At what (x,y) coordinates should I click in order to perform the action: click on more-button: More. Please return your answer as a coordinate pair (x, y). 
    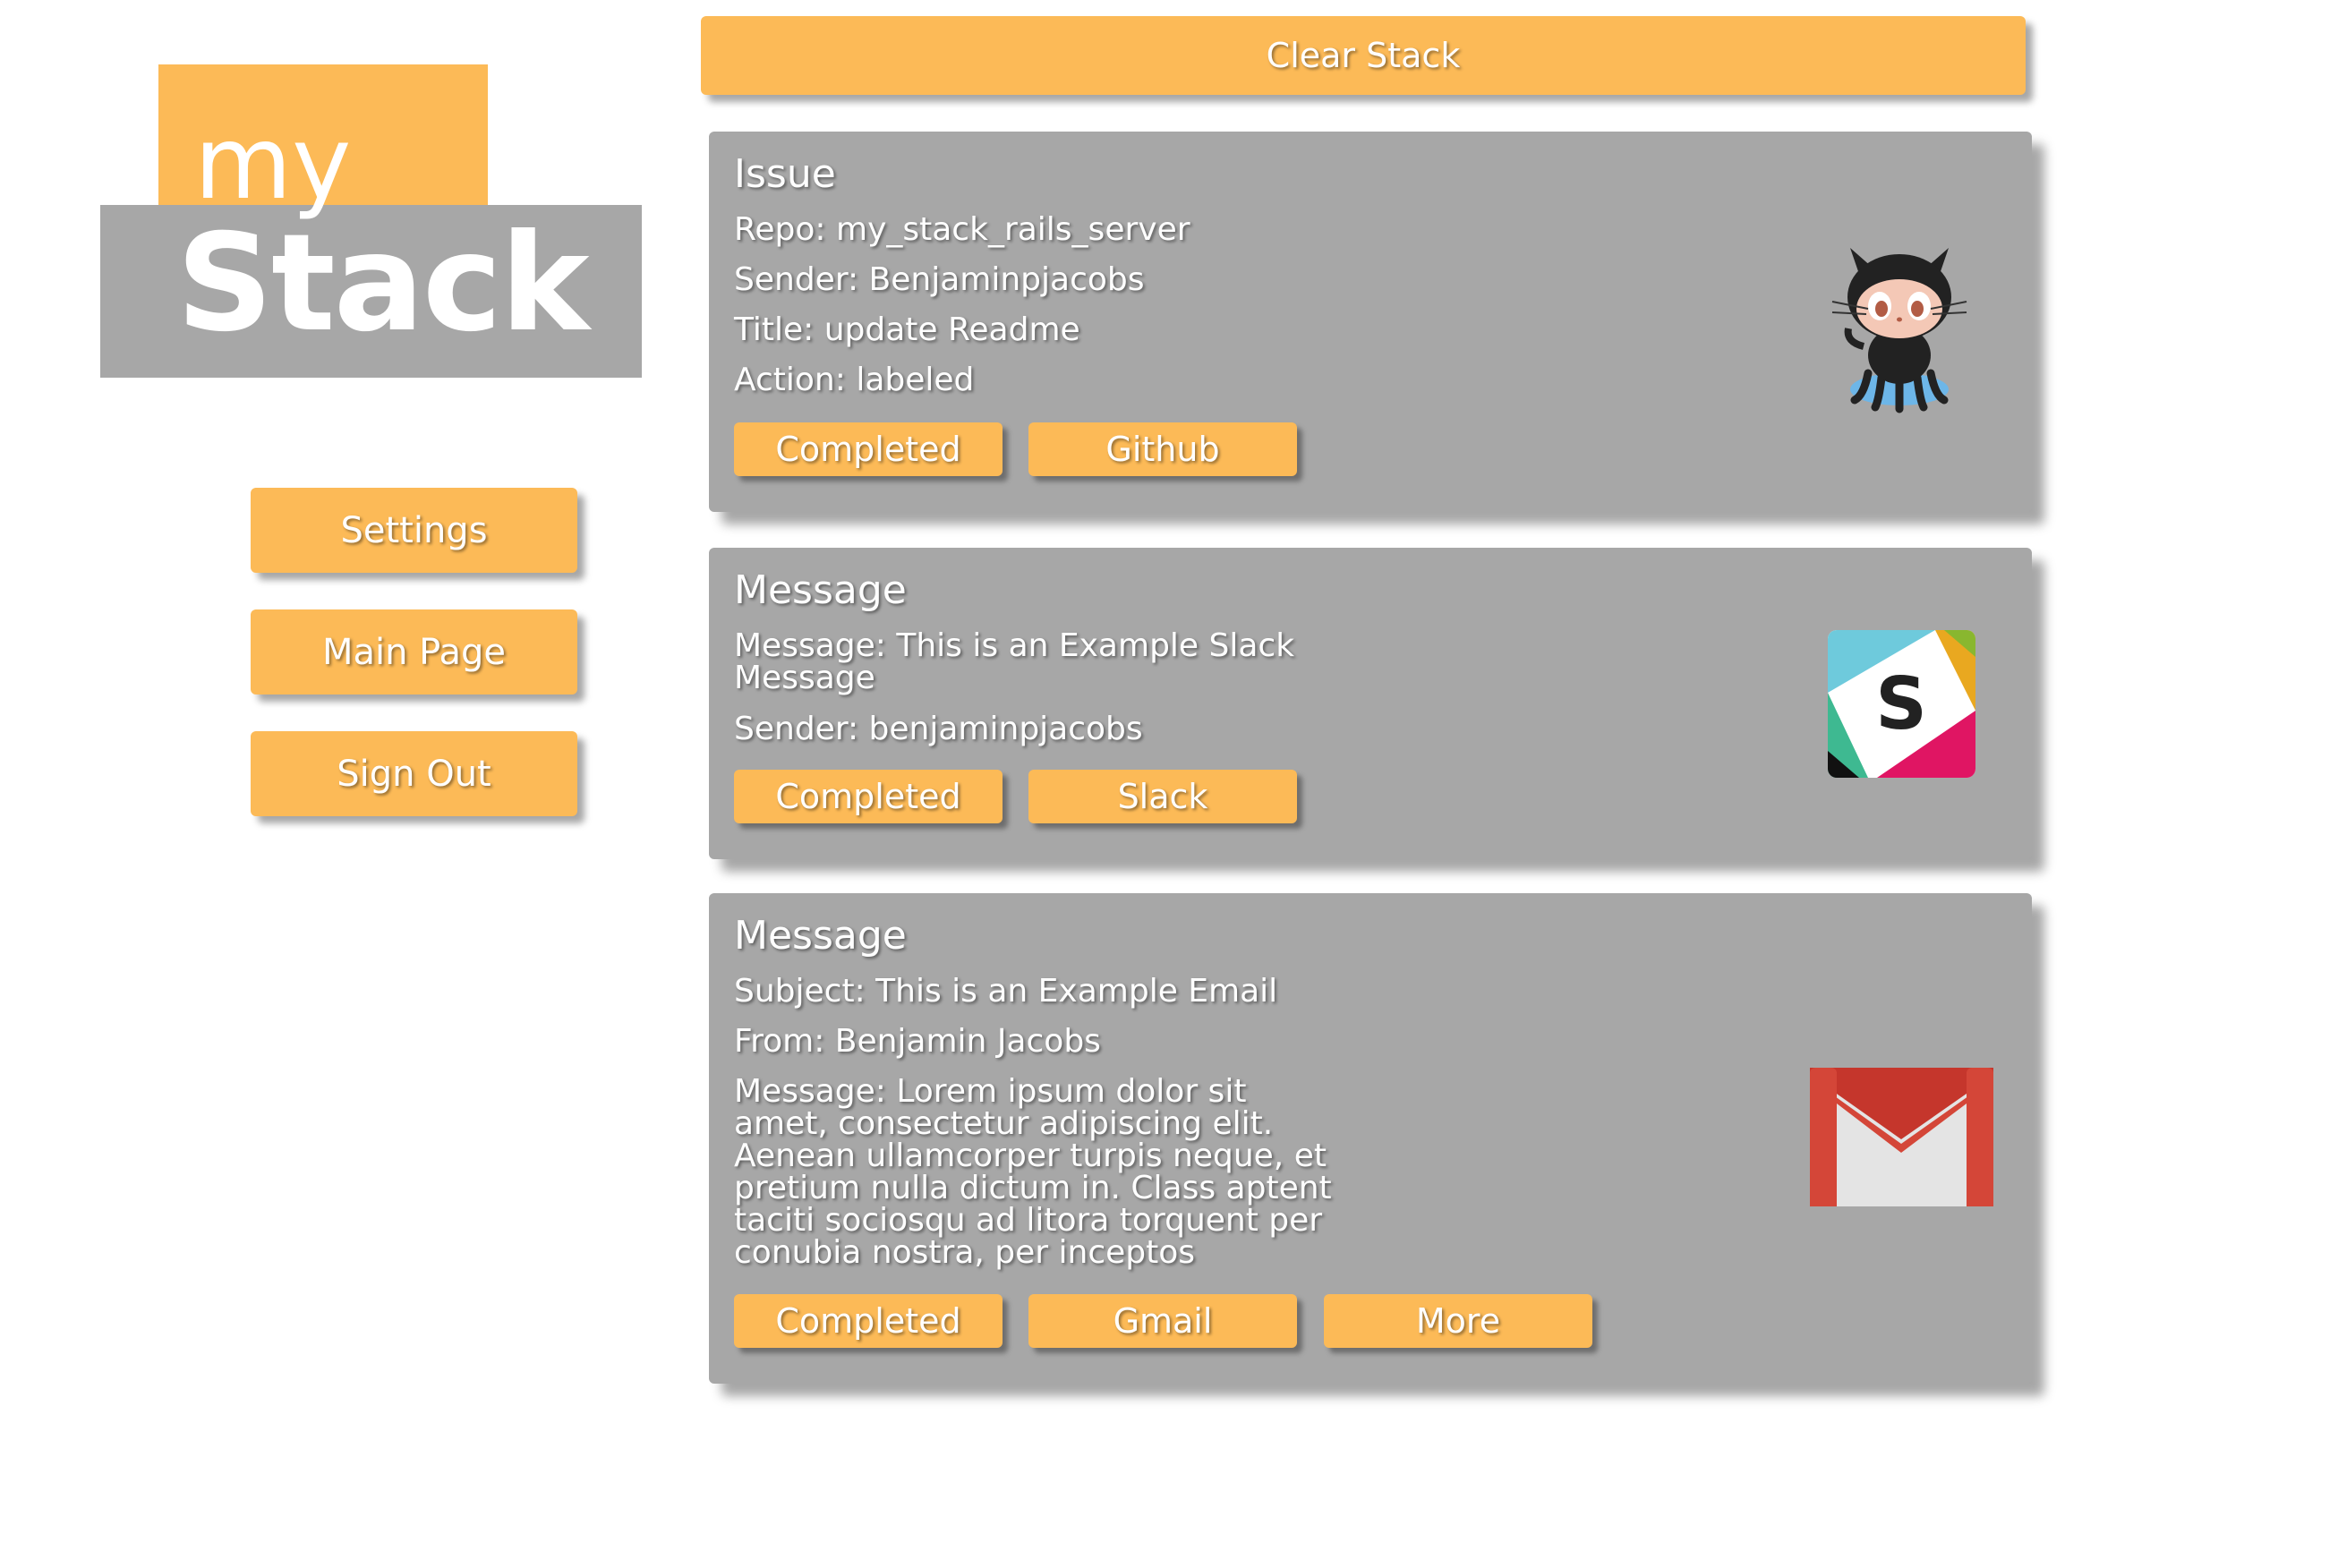
    Looking at the image, I should click on (1458, 1321).